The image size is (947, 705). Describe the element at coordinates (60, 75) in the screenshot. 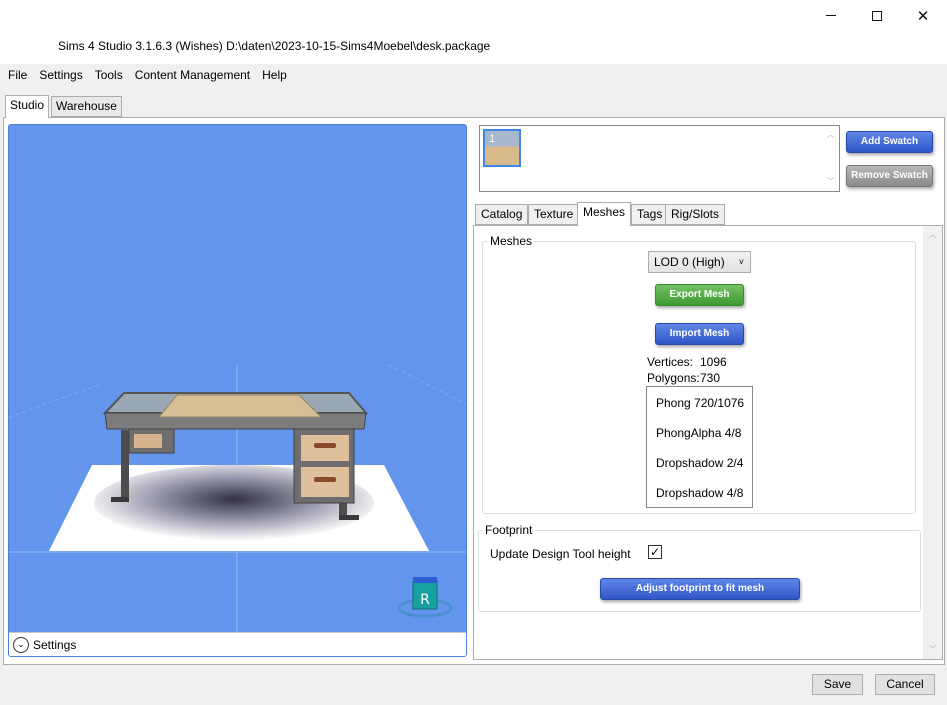

I see `menu-settings: Settings` at that location.